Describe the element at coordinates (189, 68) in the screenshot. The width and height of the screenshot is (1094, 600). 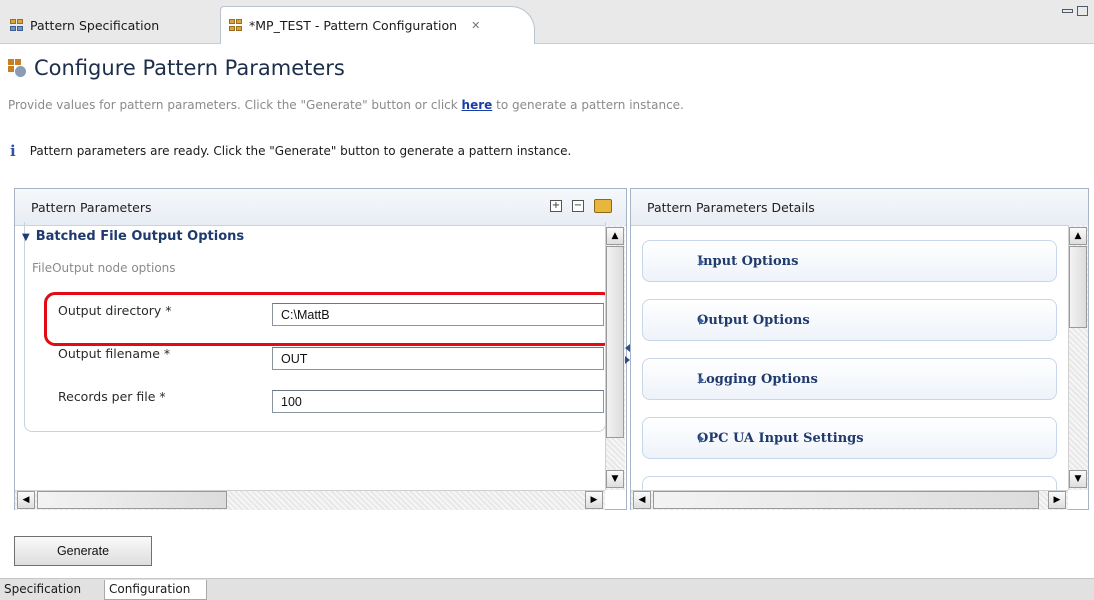
I see `page-title-text: Configure Pattern Parameters` at that location.